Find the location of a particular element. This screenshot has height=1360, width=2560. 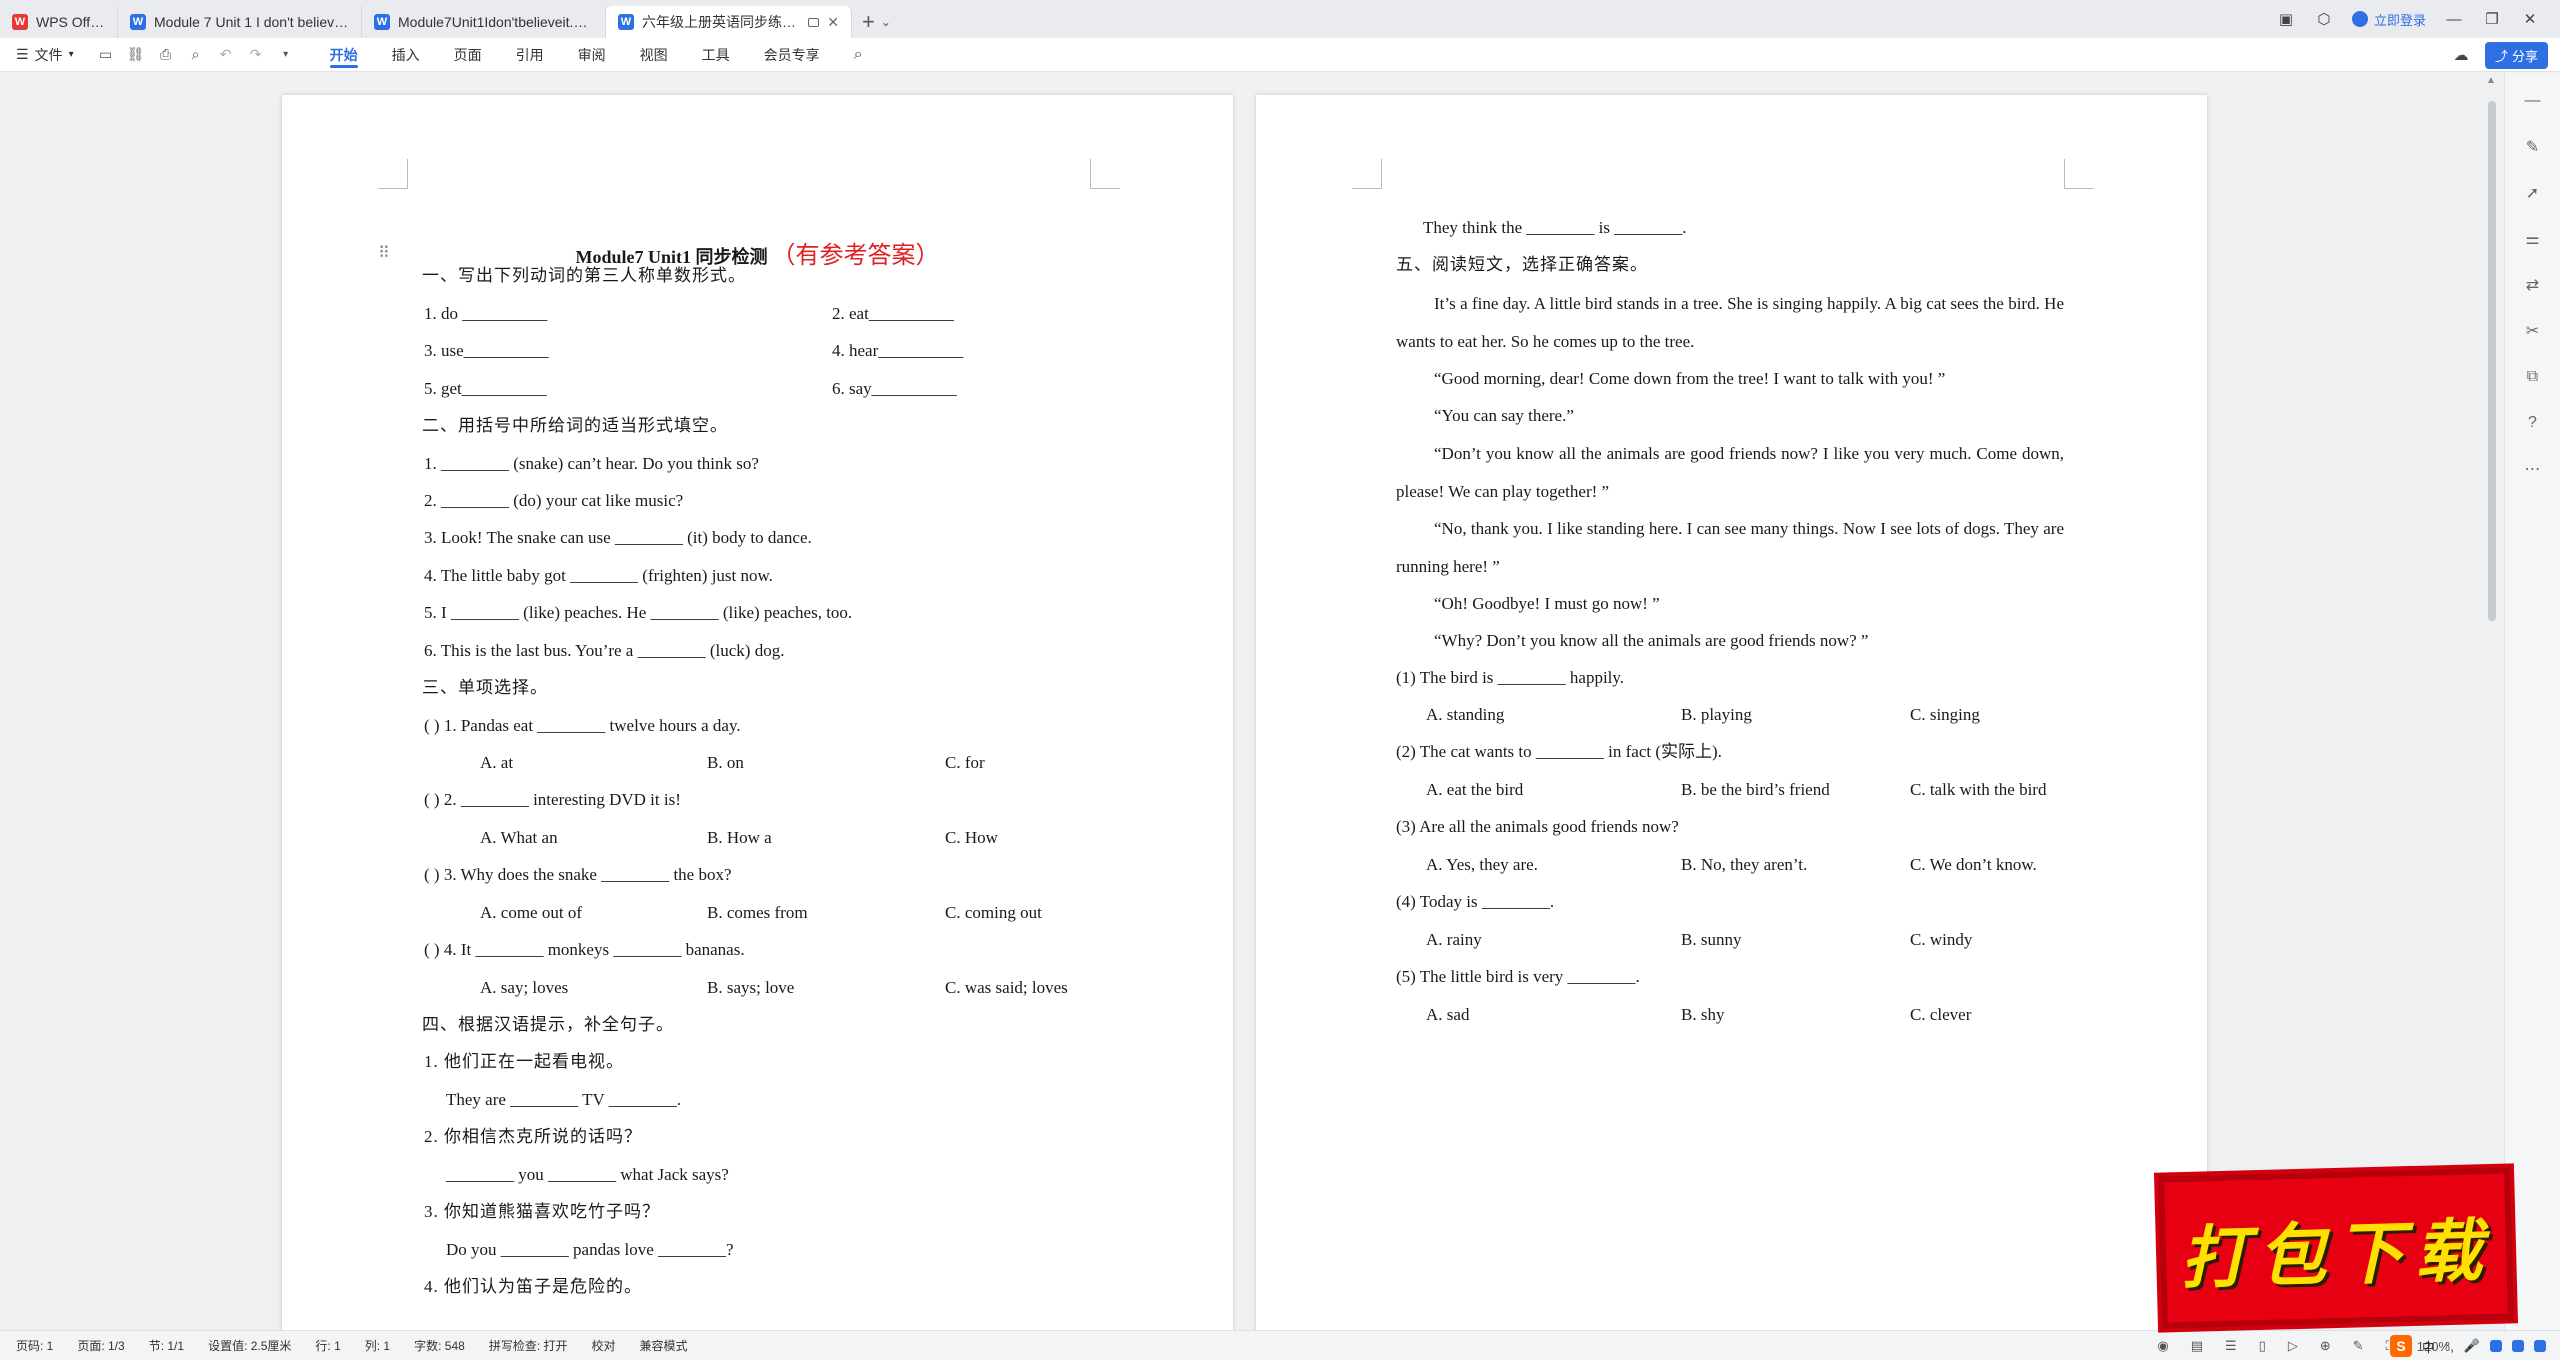

margin-mark is located at coordinates (393, 174).